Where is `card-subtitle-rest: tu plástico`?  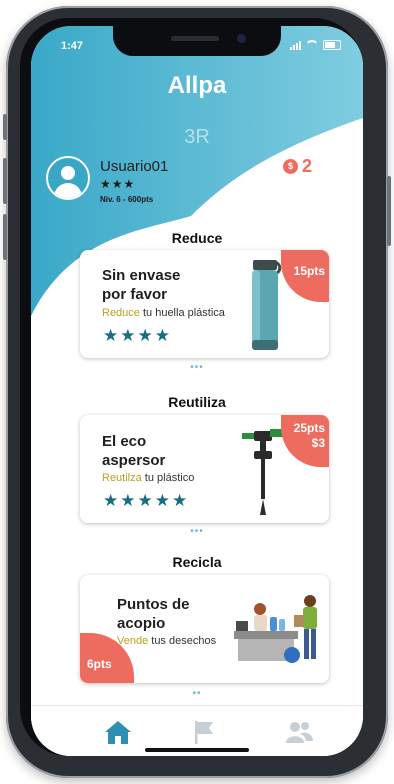
card-subtitle-rest: tu plástico is located at coordinates (168, 478).